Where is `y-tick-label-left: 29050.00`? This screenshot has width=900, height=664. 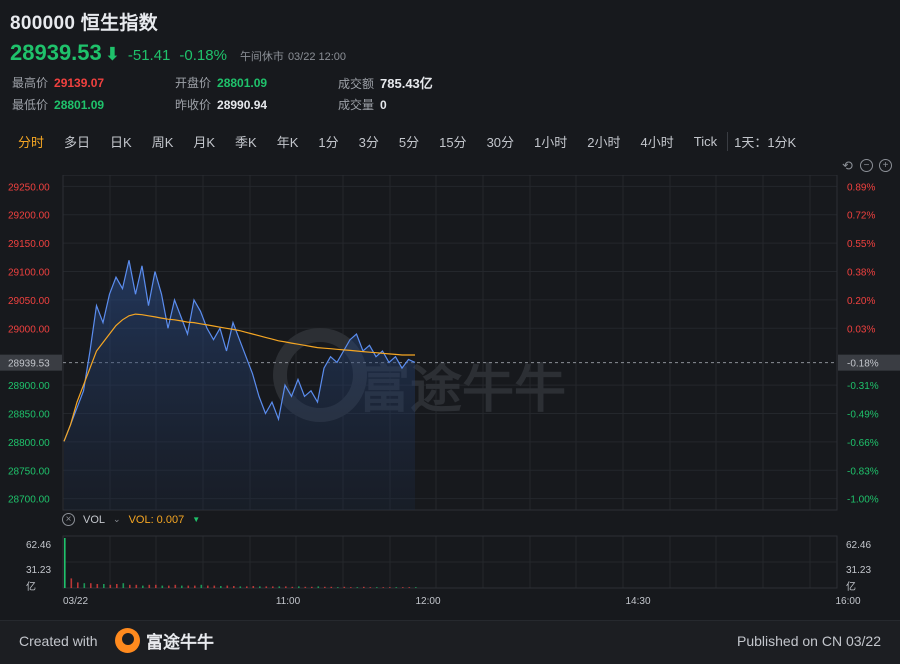
y-tick-label-left: 29050.00 is located at coordinates (29, 301).